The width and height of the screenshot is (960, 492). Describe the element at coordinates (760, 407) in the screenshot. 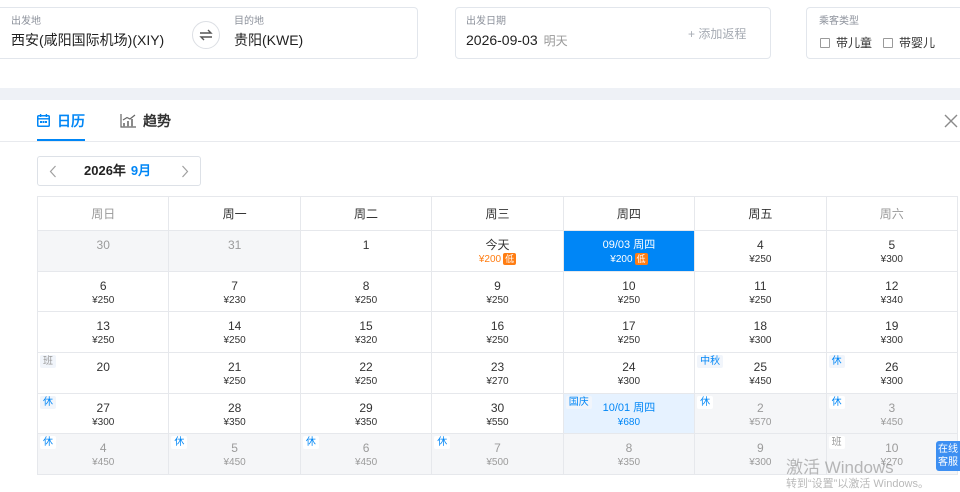

I see `calendar-day-label: 2` at that location.